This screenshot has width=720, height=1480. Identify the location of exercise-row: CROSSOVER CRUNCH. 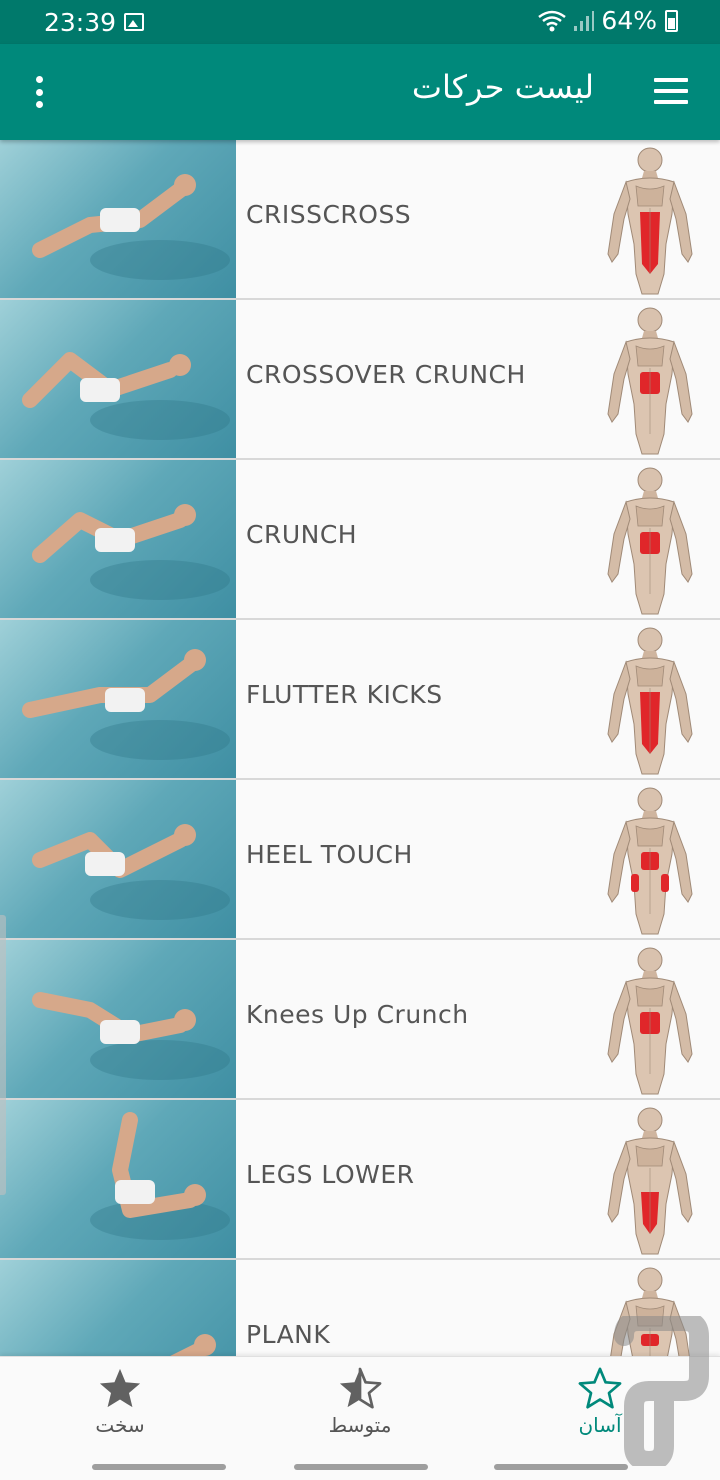
(360, 380).